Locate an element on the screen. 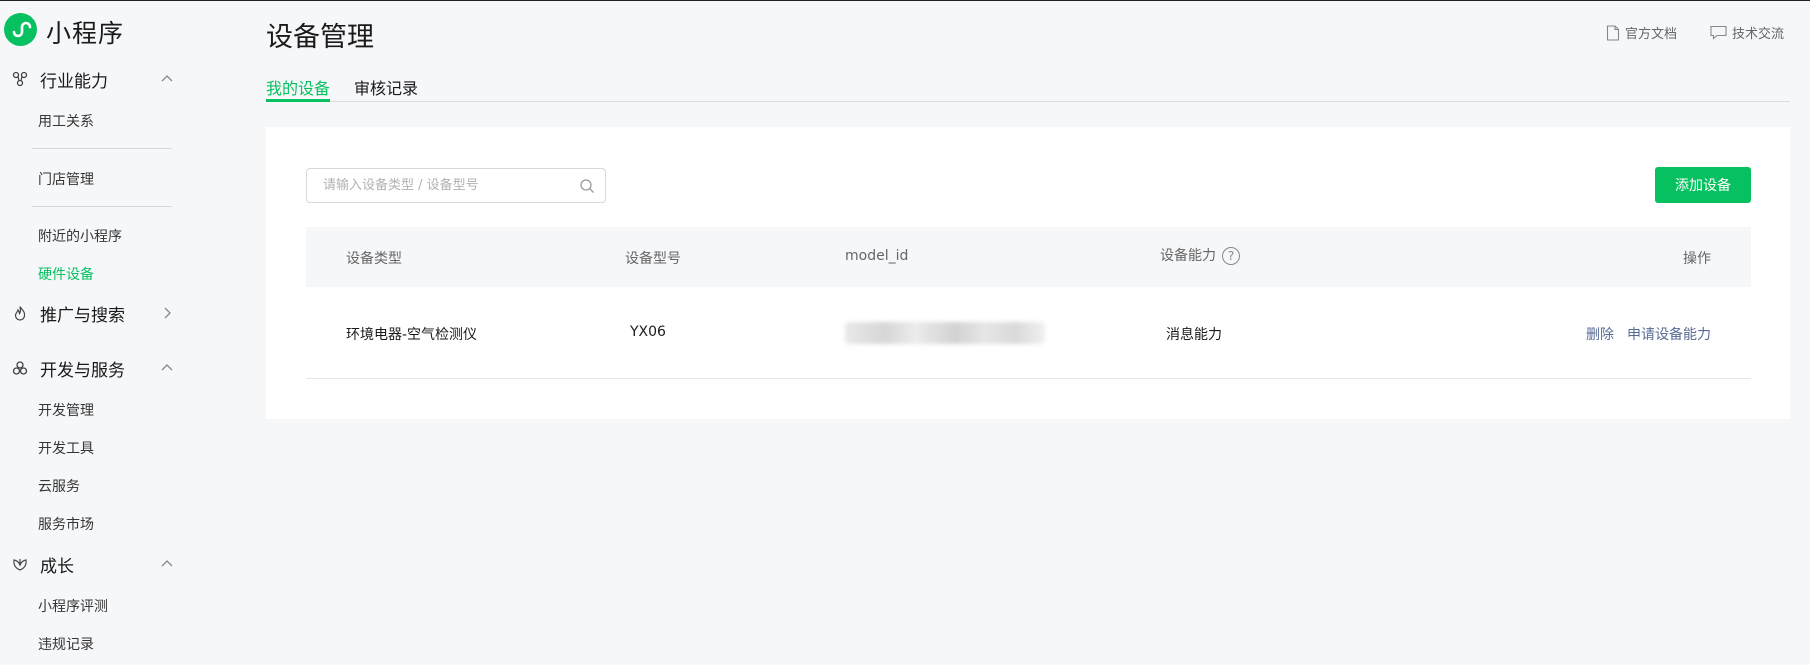 The height and width of the screenshot is (665, 1810). sidebar-item-employment: 用工关系 is located at coordinates (66, 121).